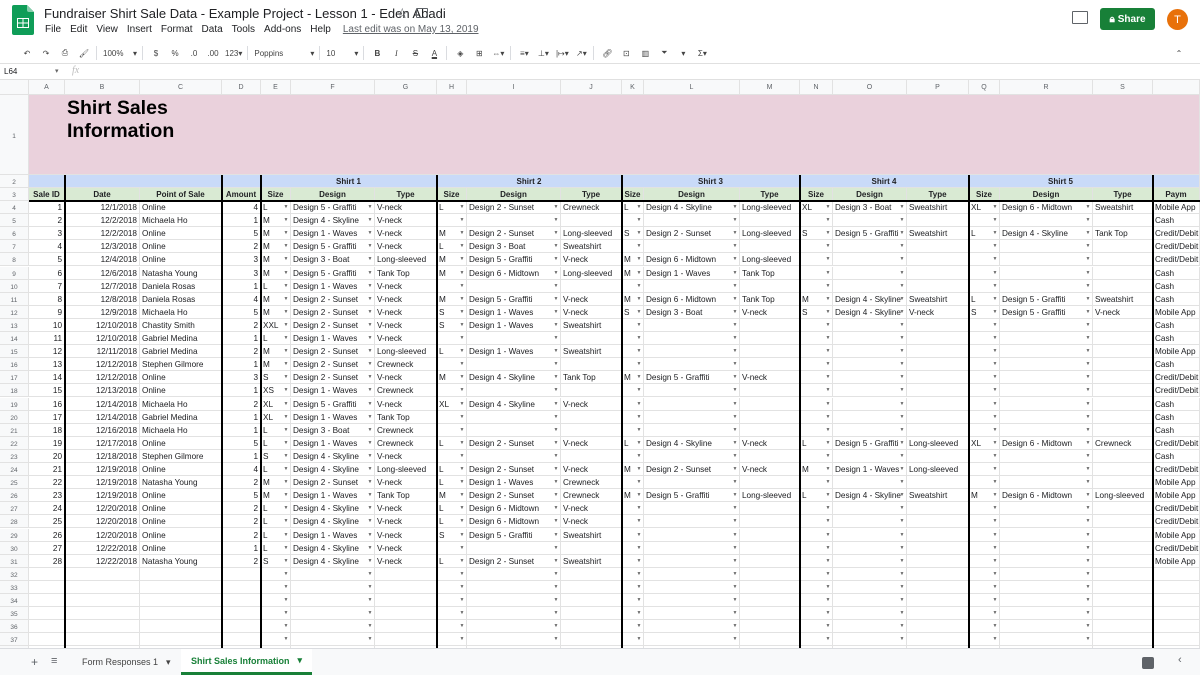 The height and width of the screenshot is (675, 1200). I want to click on name-box: L64, so click(10, 71).